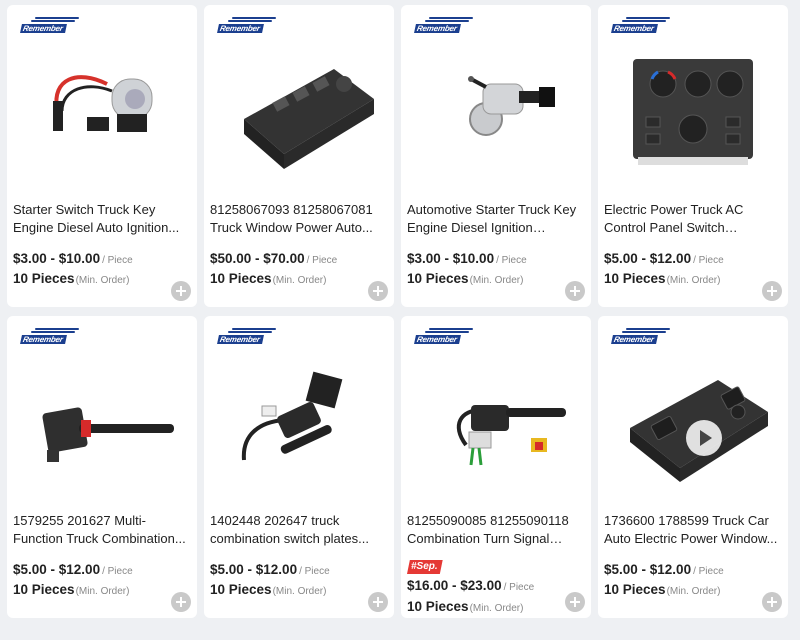  What do you see at coordinates (102, 114) in the screenshot?
I see `ignition-switch-icon` at bounding box center [102, 114].